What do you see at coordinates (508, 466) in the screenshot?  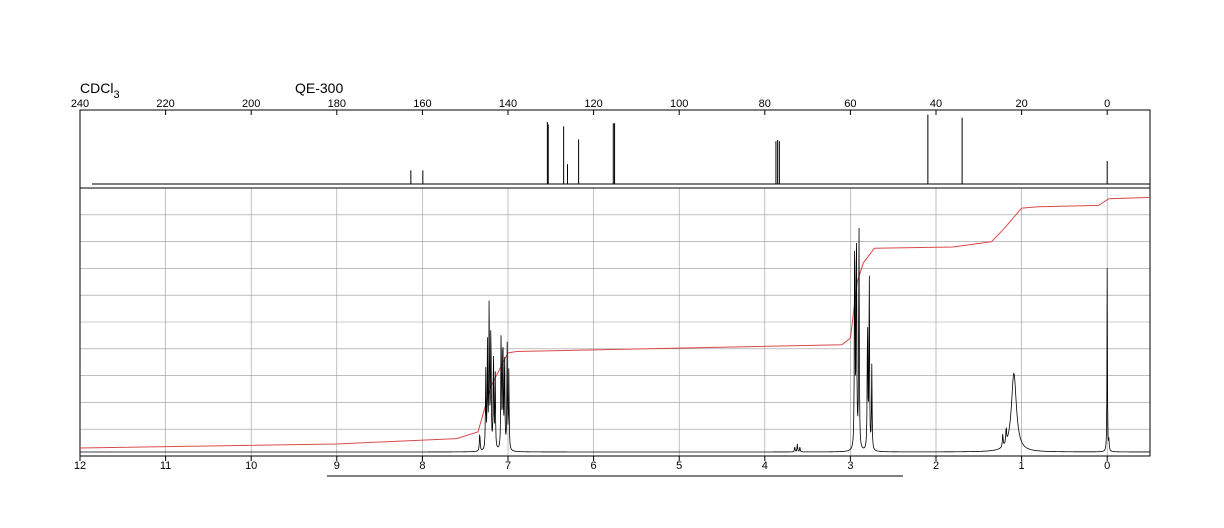 I see `h1-tick-label: 7` at bounding box center [508, 466].